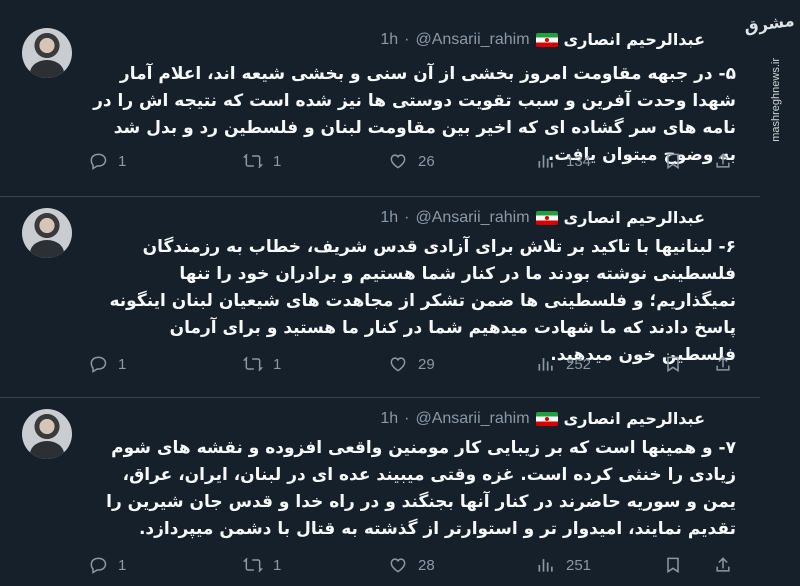  I want to click on like-button: 26, so click(411, 161).